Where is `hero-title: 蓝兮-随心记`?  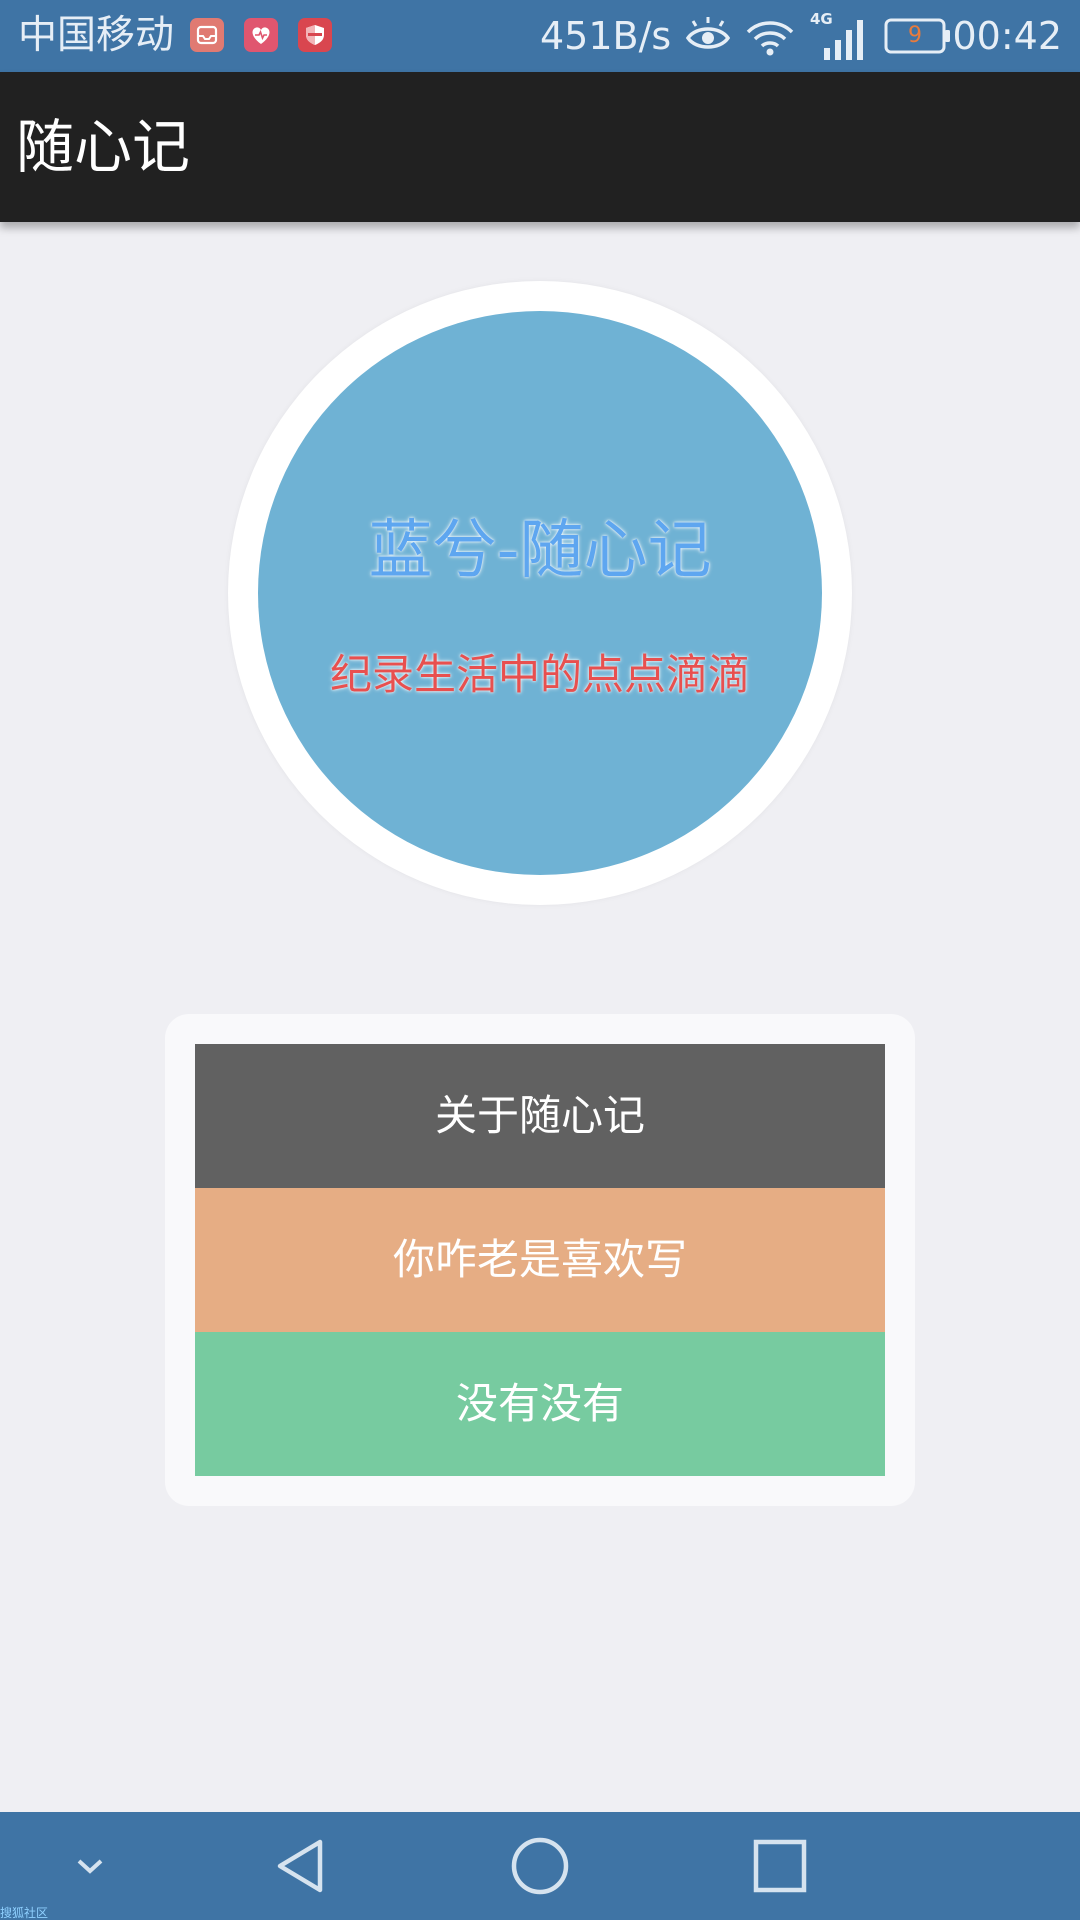 hero-title: 蓝兮-随心记 is located at coordinates (540, 551).